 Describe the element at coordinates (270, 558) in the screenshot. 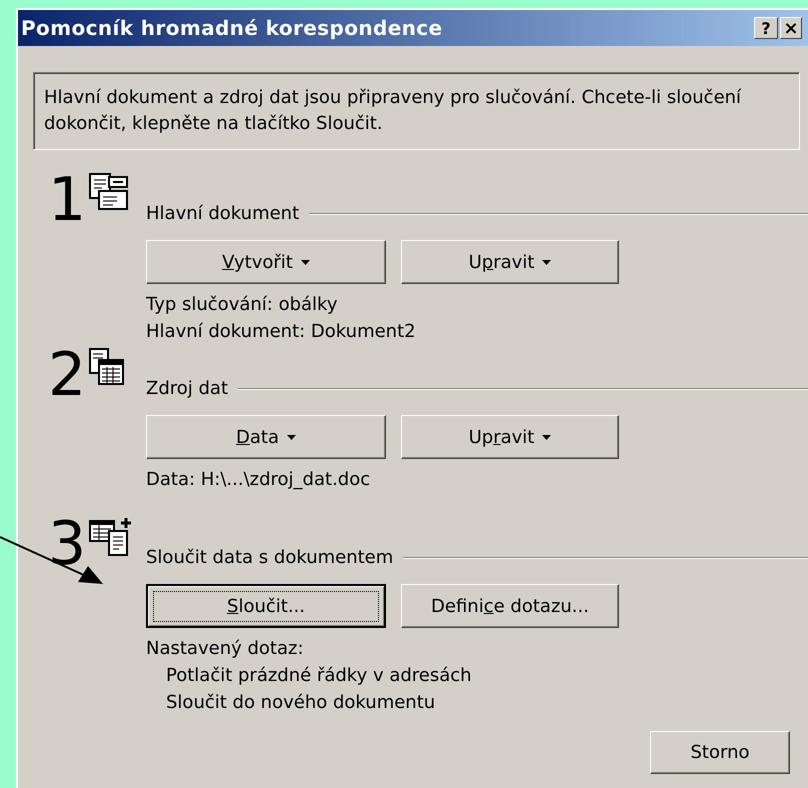

I see `section-label: Sloučit data s dokumentem` at that location.